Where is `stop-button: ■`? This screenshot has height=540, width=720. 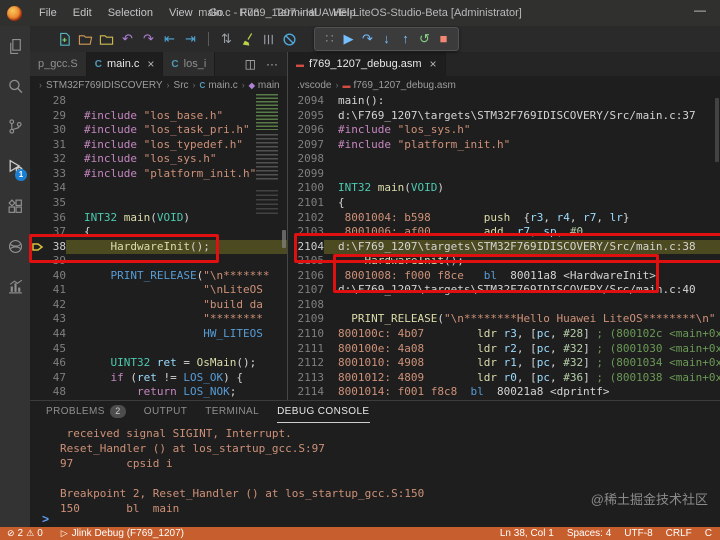
stop-button: ■ is located at coordinates (443, 39).